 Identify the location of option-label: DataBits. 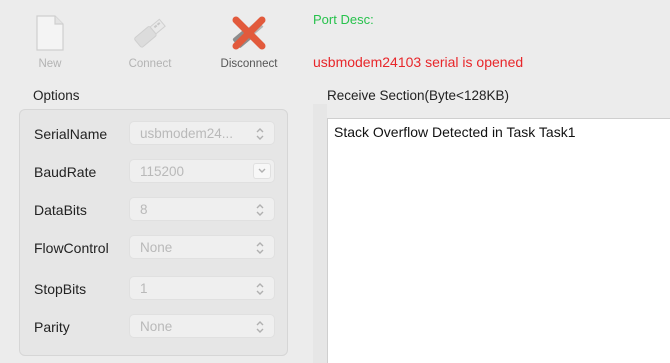
(60, 210).